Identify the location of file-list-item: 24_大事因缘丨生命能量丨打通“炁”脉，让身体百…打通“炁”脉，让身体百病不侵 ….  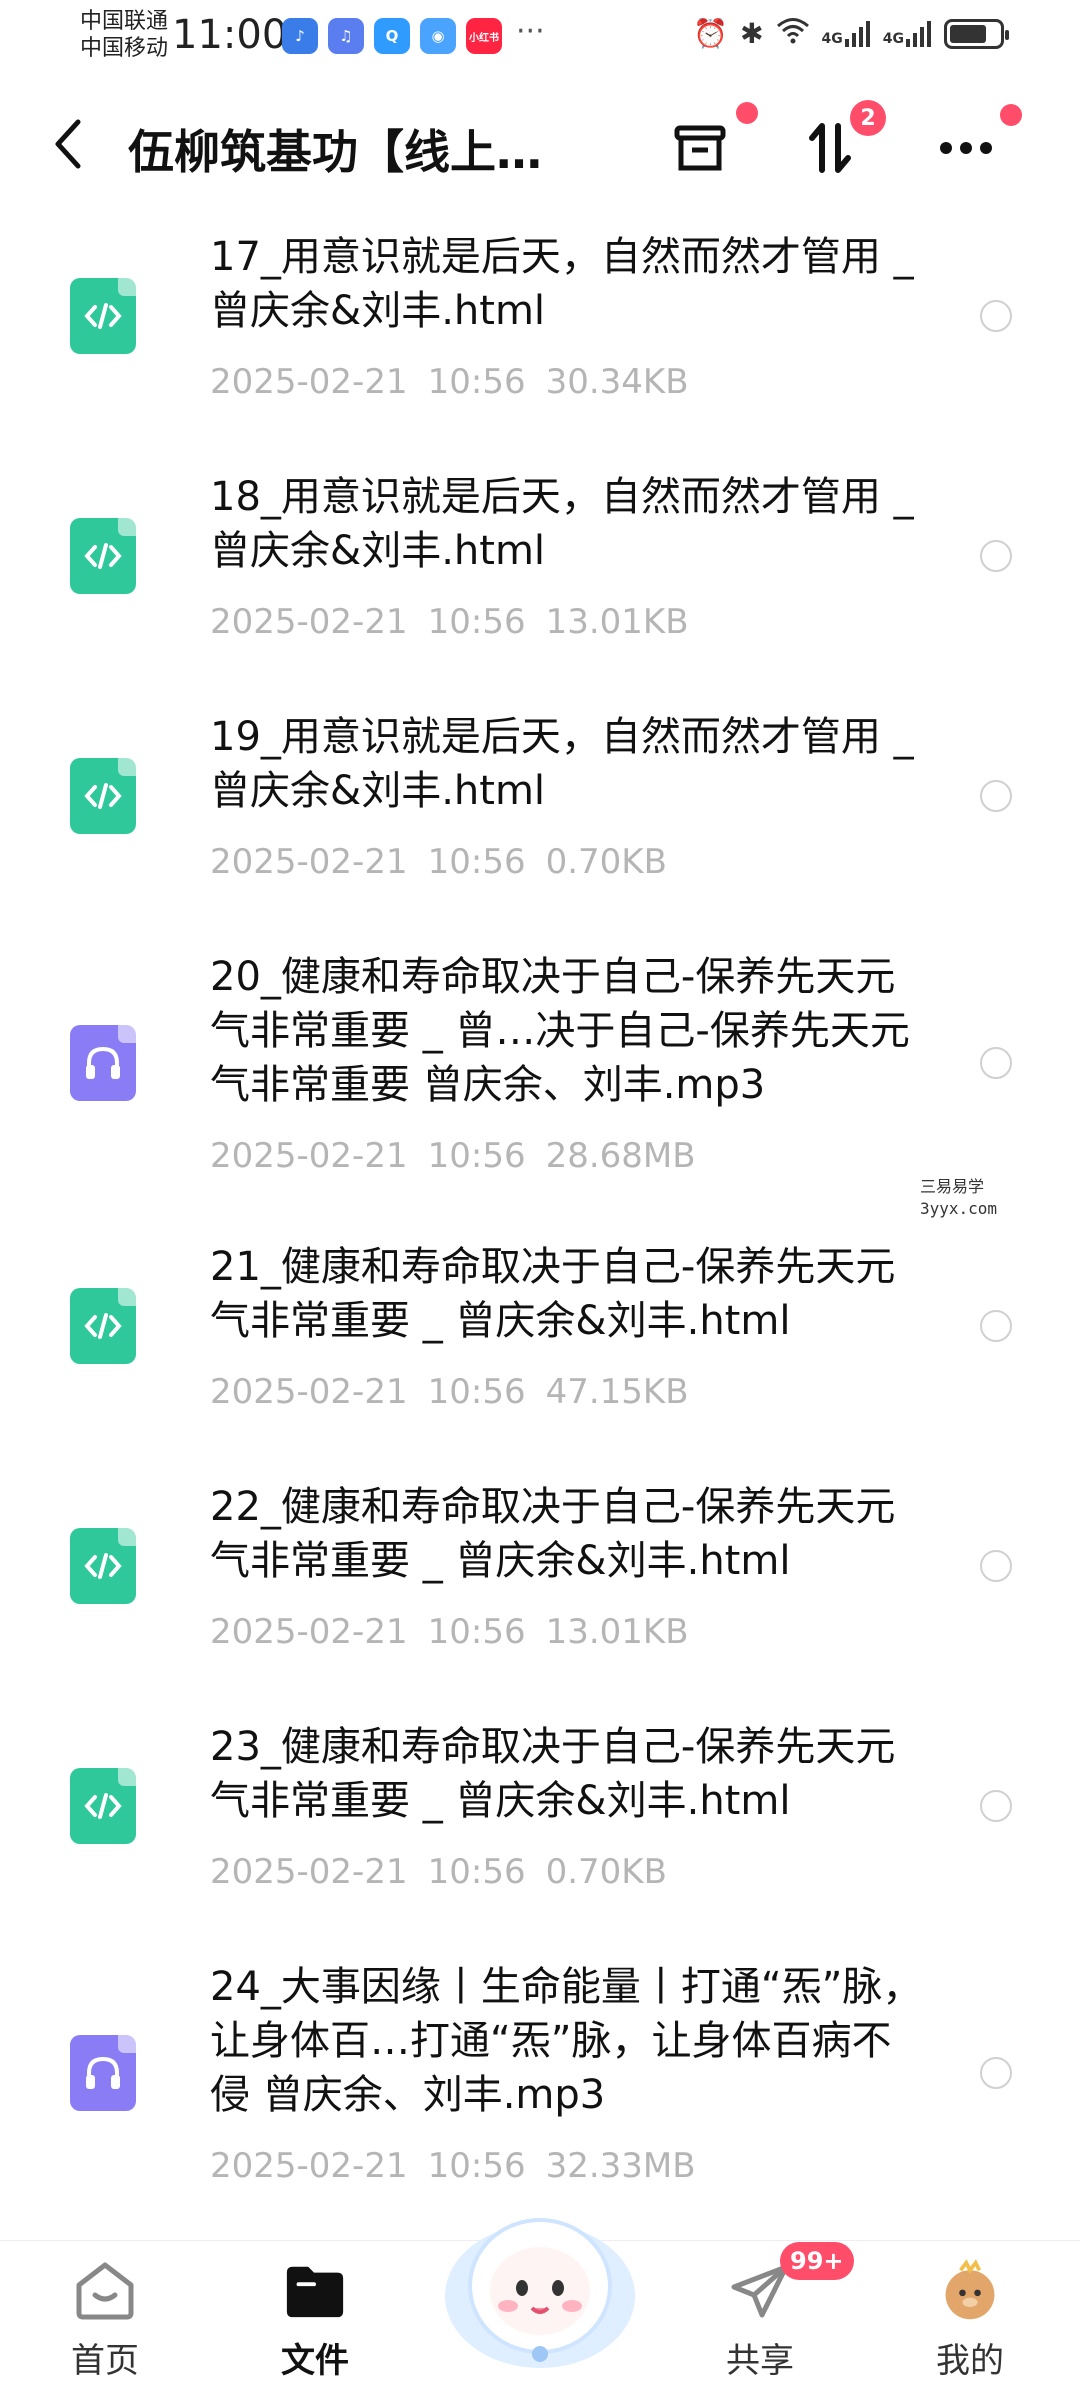
(540, 2080).